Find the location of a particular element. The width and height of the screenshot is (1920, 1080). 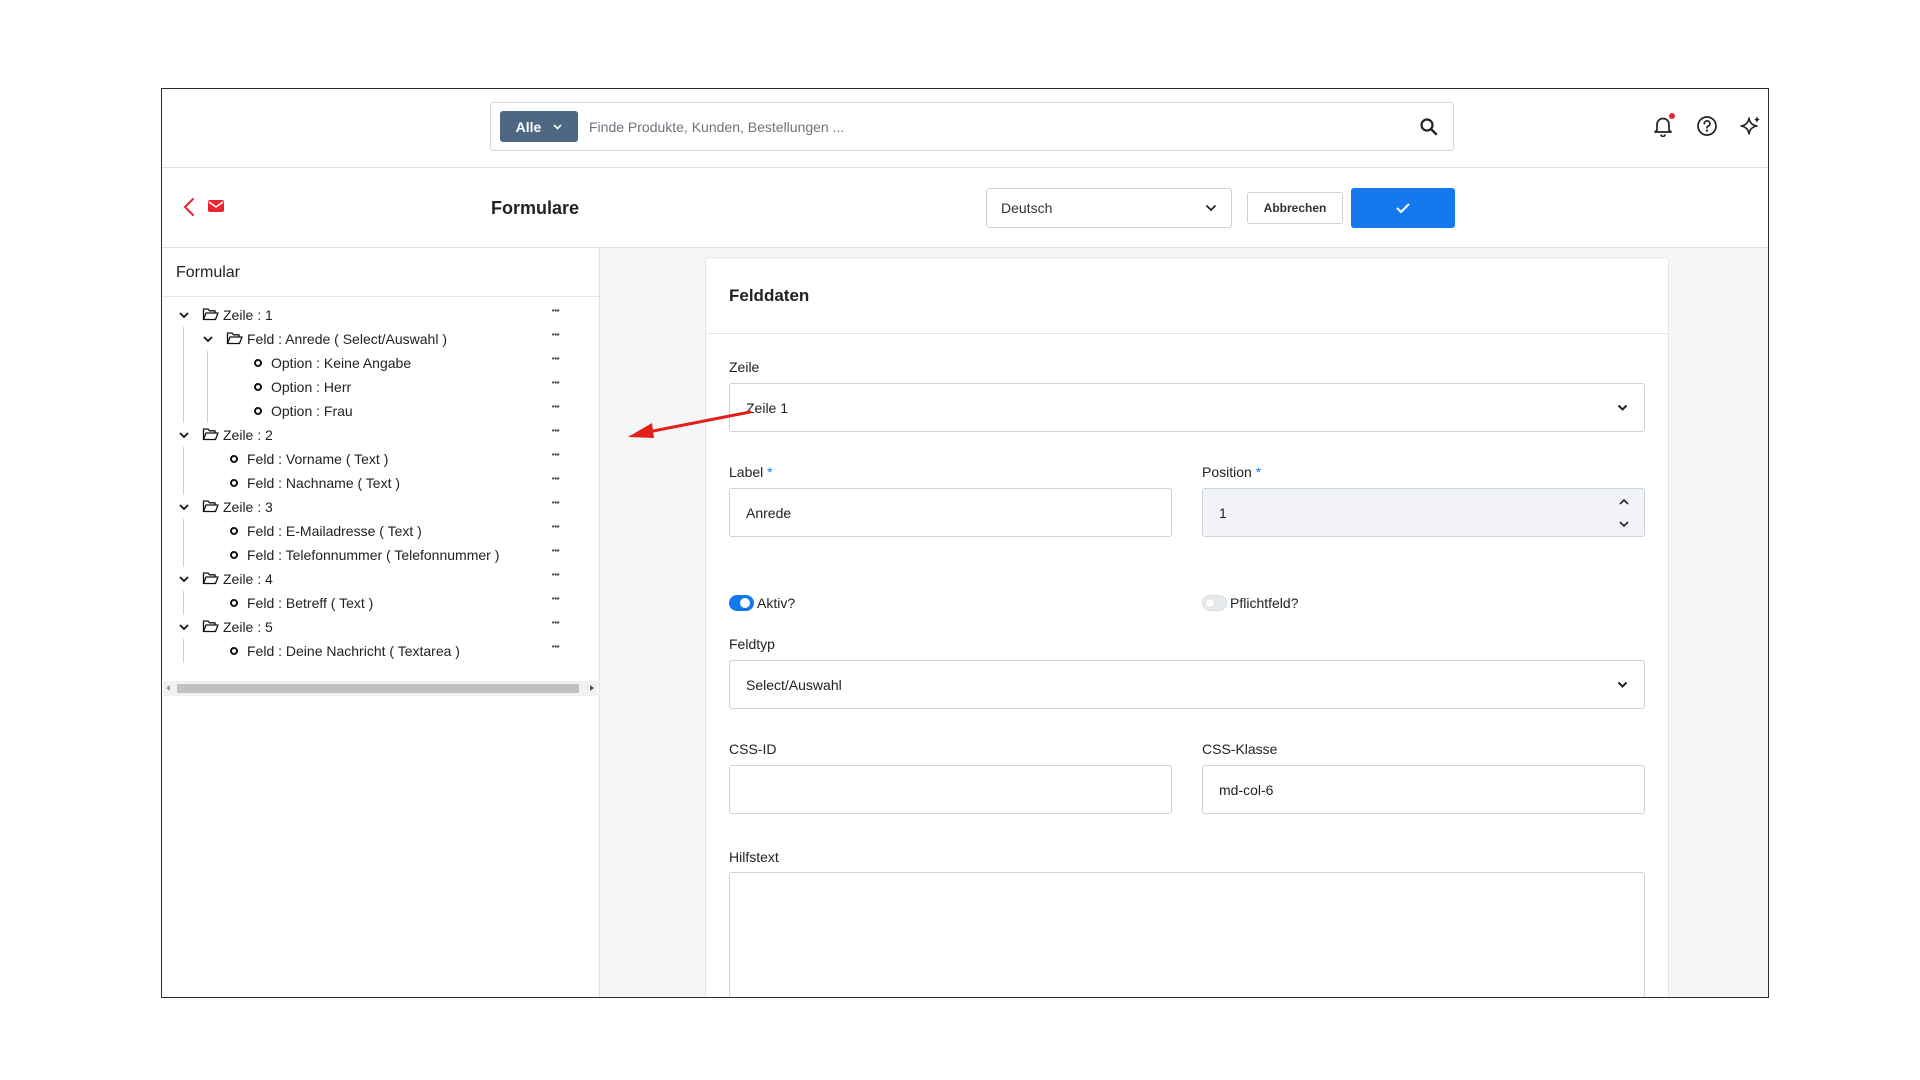

tree-row: Feld : Vorname ( Text ) ••• is located at coordinates (380, 459).